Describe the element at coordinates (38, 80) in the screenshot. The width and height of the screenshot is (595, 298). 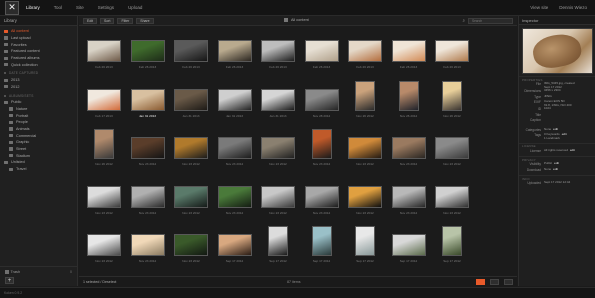
I see `sidebar-item: 2013` at that location.